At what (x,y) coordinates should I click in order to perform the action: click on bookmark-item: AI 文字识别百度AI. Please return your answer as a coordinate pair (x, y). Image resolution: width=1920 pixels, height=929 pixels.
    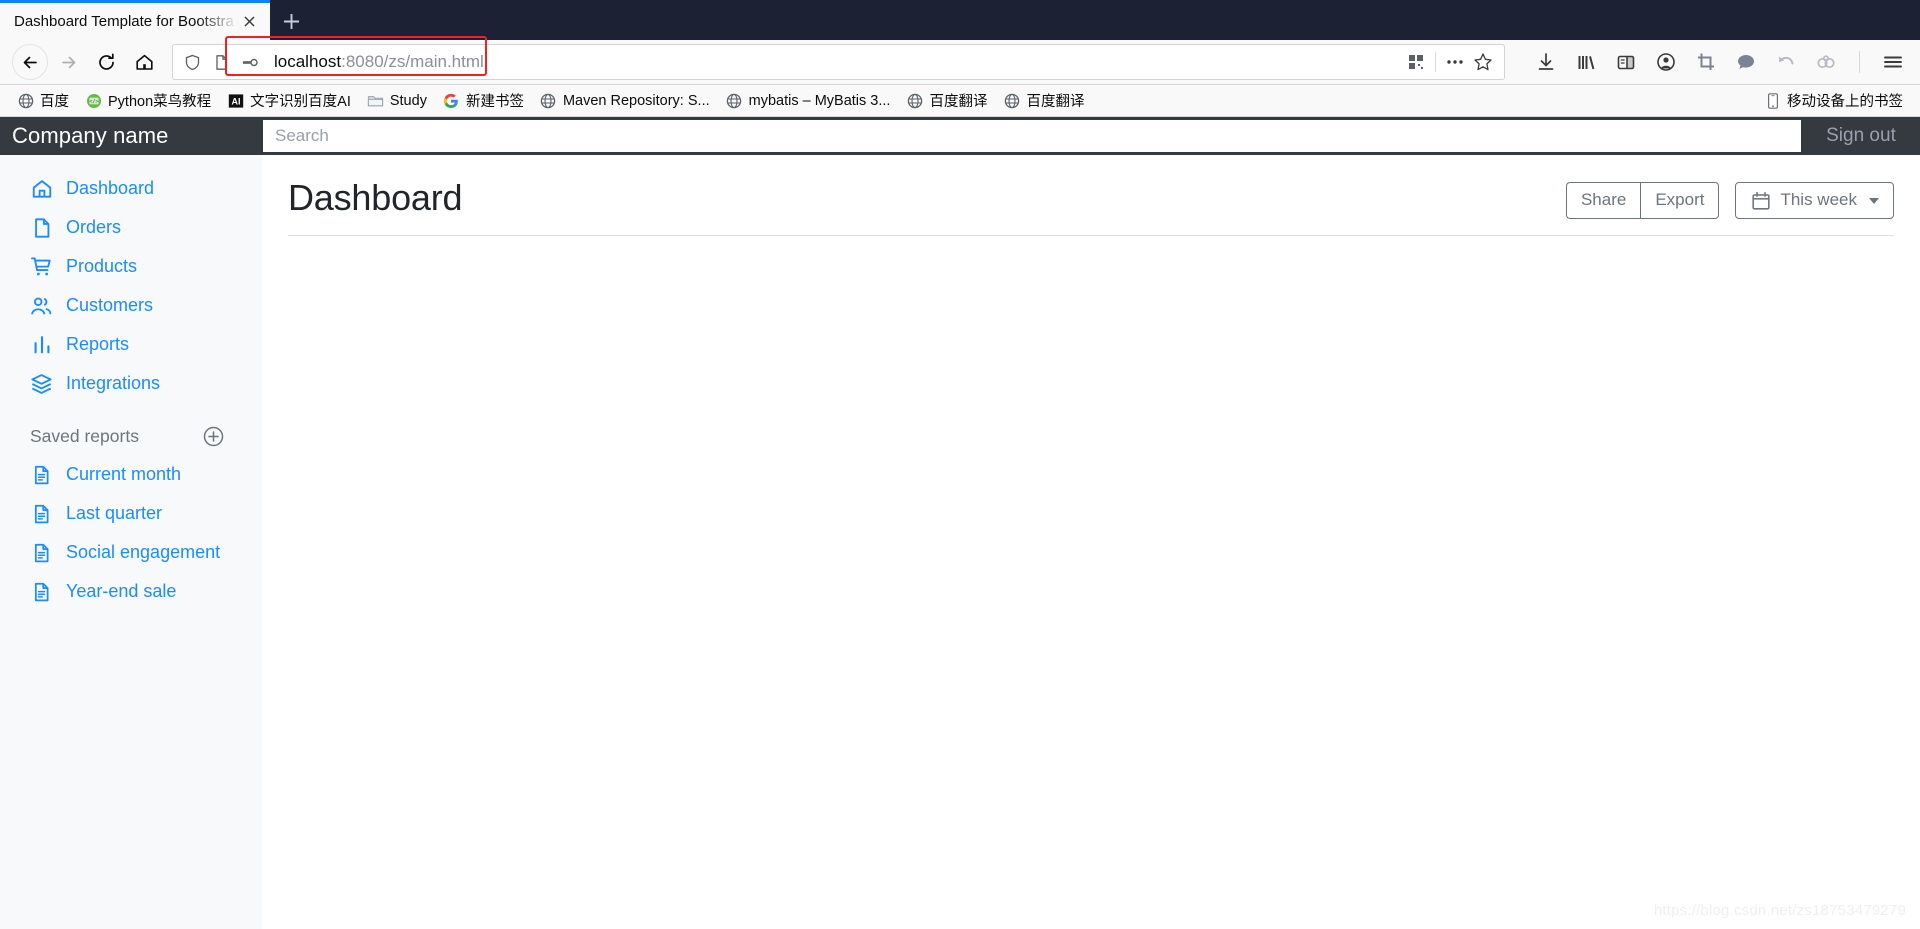
    Looking at the image, I should click on (289, 100).